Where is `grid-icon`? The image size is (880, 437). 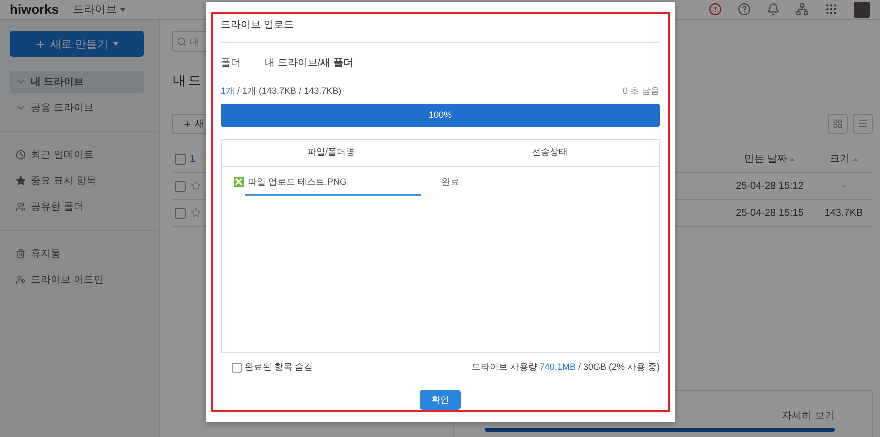
grid-icon is located at coordinates (838, 124).